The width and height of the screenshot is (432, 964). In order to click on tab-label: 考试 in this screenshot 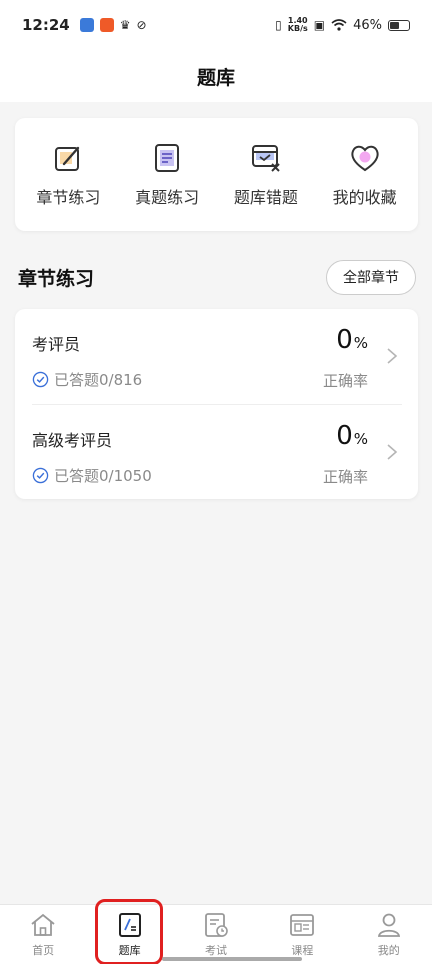, I will do `click(215, 950)`.